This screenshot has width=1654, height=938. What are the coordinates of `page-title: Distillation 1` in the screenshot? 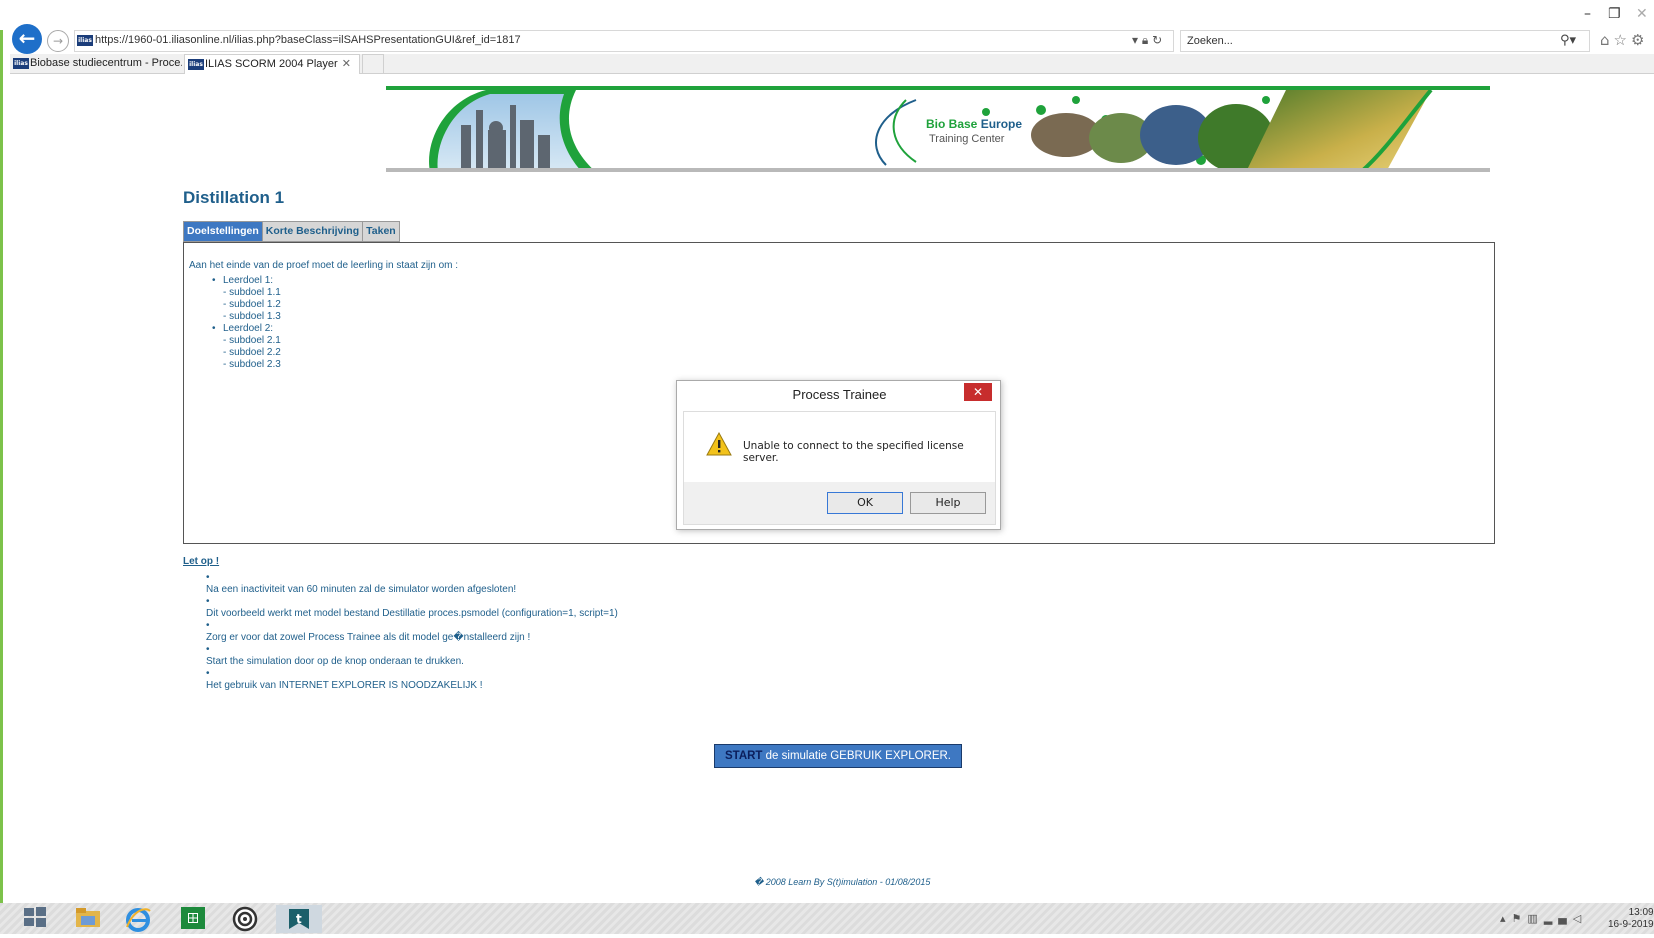 It's located at (234, 197).